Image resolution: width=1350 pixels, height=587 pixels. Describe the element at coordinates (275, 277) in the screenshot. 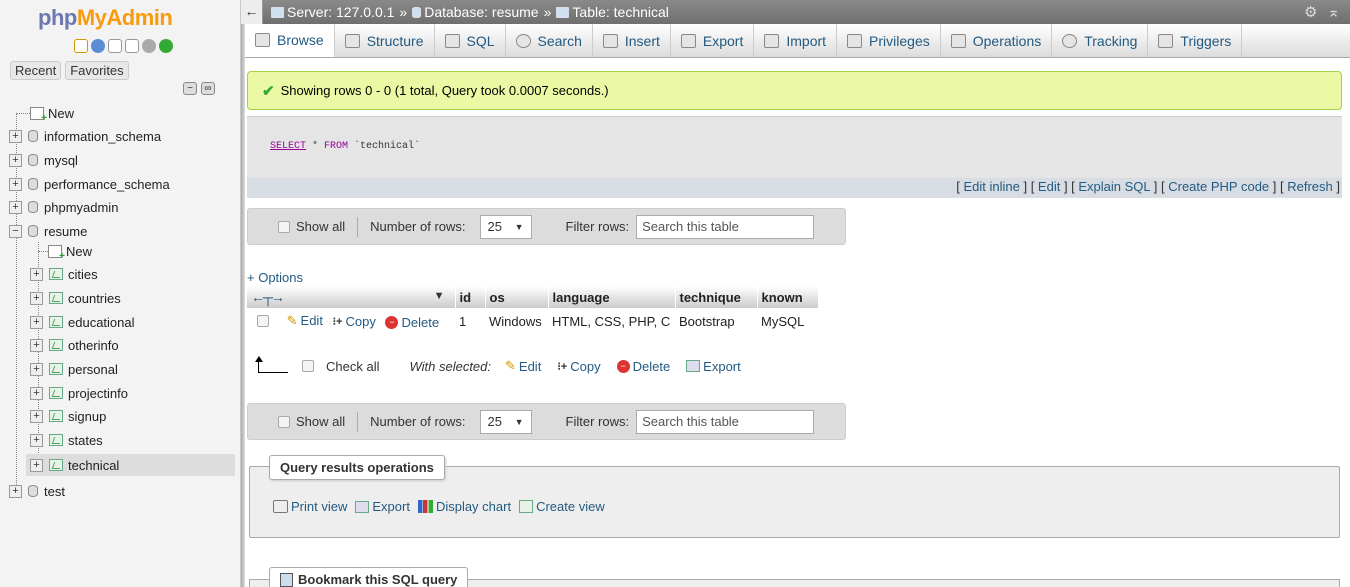

I see `options-toggle: + Options` at that location.